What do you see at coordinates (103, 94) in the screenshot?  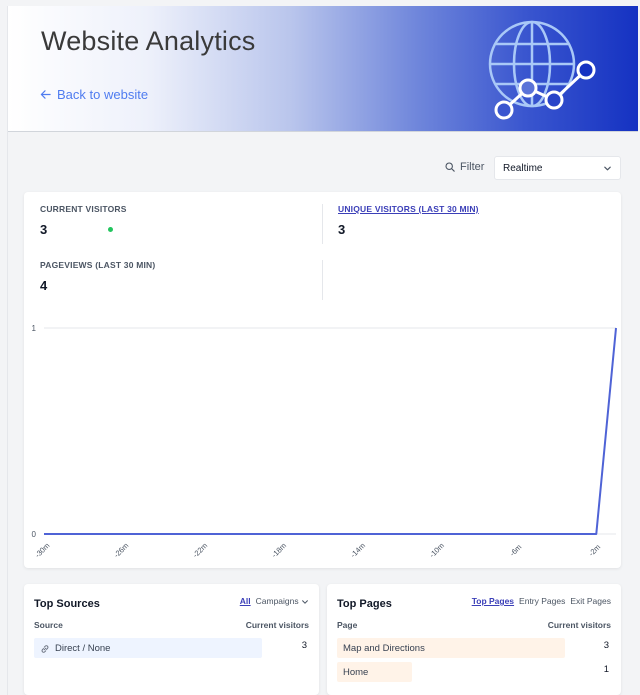 I see `back-link-label: Back to website` at bounding box center [103, 94].